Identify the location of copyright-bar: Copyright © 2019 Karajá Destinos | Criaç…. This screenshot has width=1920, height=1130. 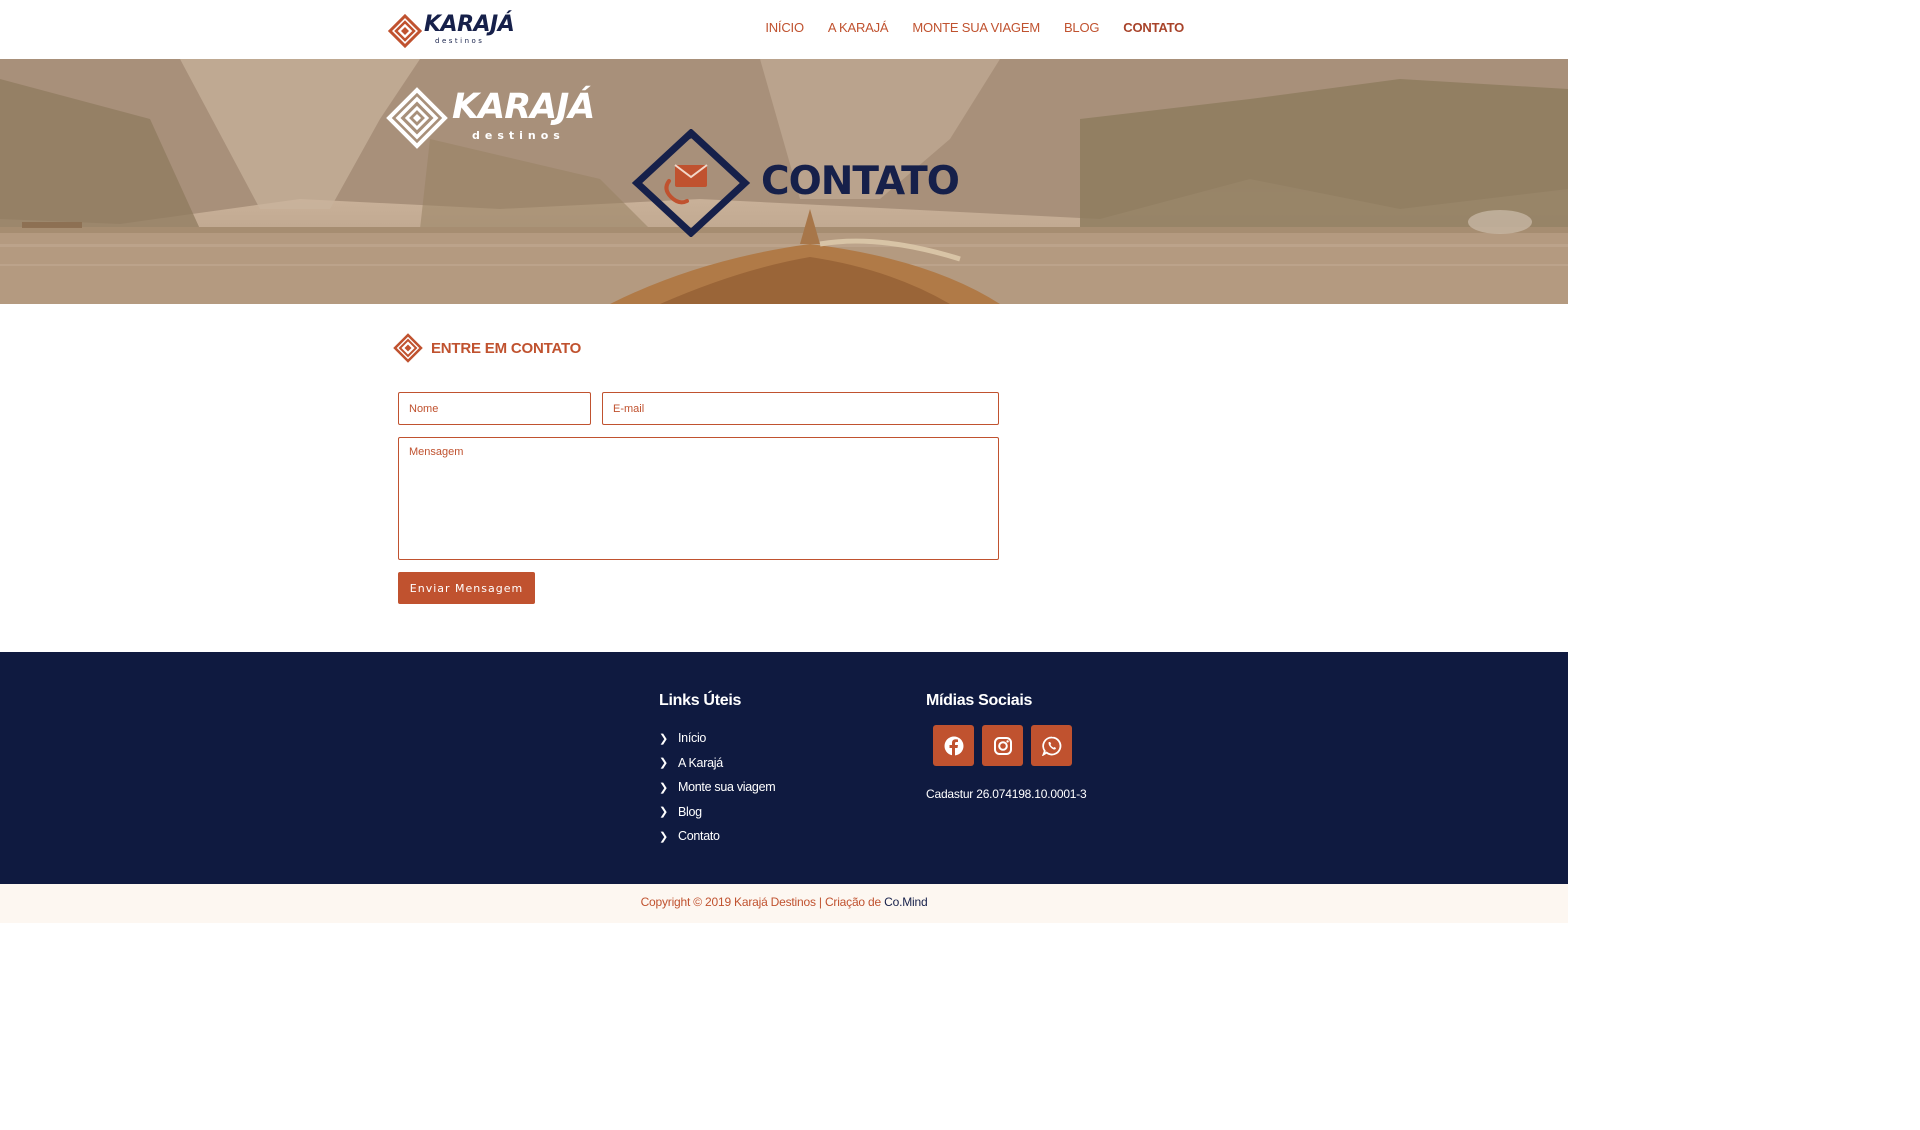
(784, 903).